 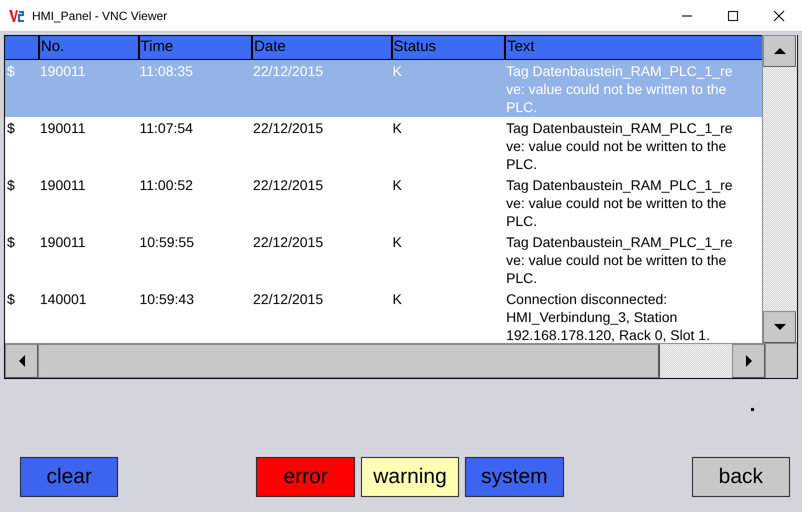 What do you see at coordinates (748, 361) in the screenshot?
I see `scroll-right-button` at bounding box center [748, 361].